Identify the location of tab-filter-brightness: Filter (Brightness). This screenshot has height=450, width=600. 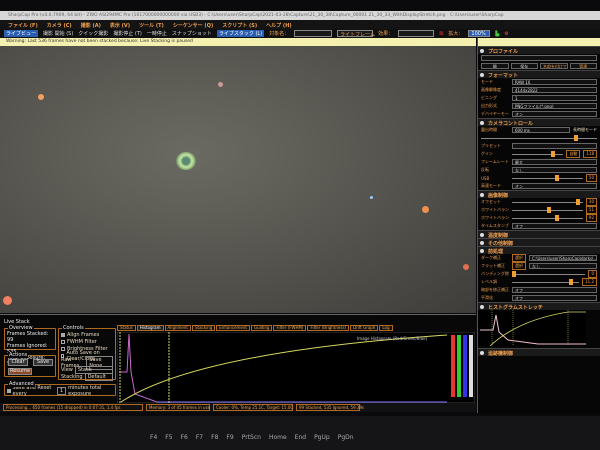
(328, 328).